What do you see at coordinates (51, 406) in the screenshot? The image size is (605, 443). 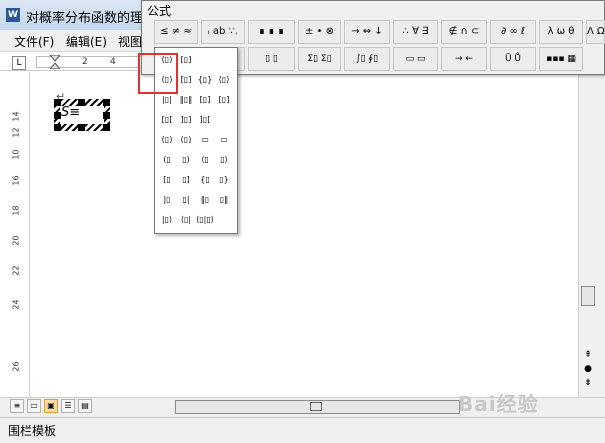 I see `print-layout-icon: ▣` at bounding box center [51, 406].